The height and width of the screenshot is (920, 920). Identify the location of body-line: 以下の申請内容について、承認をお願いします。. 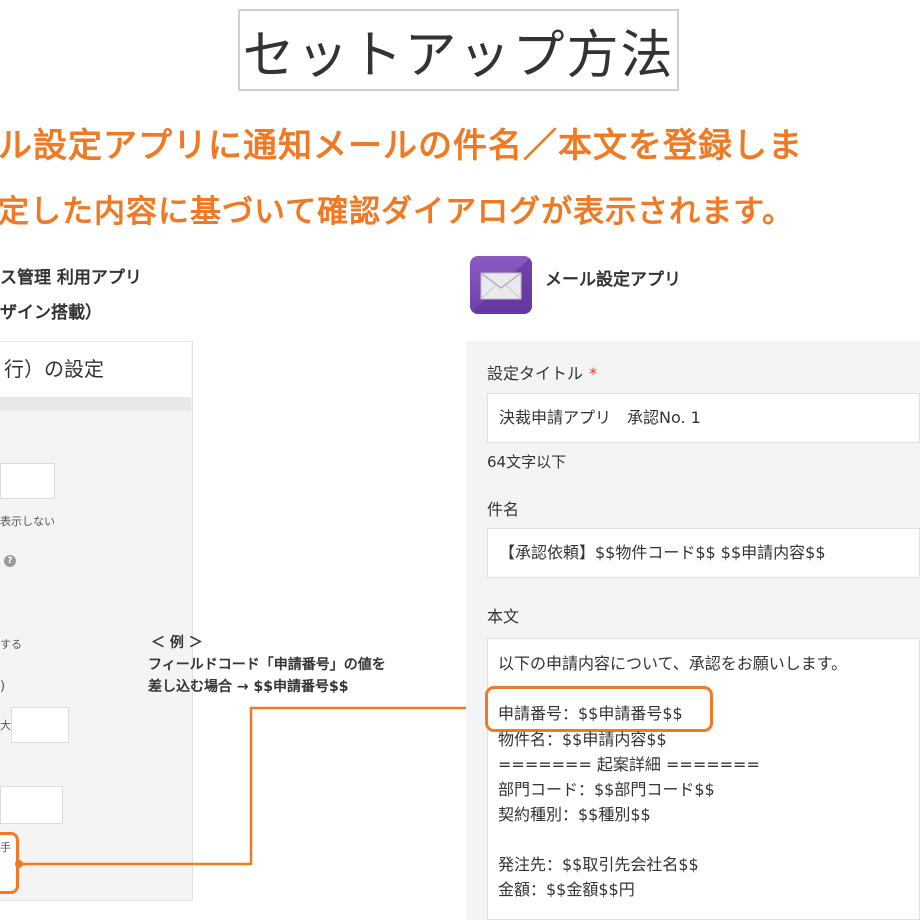
(673, 663).